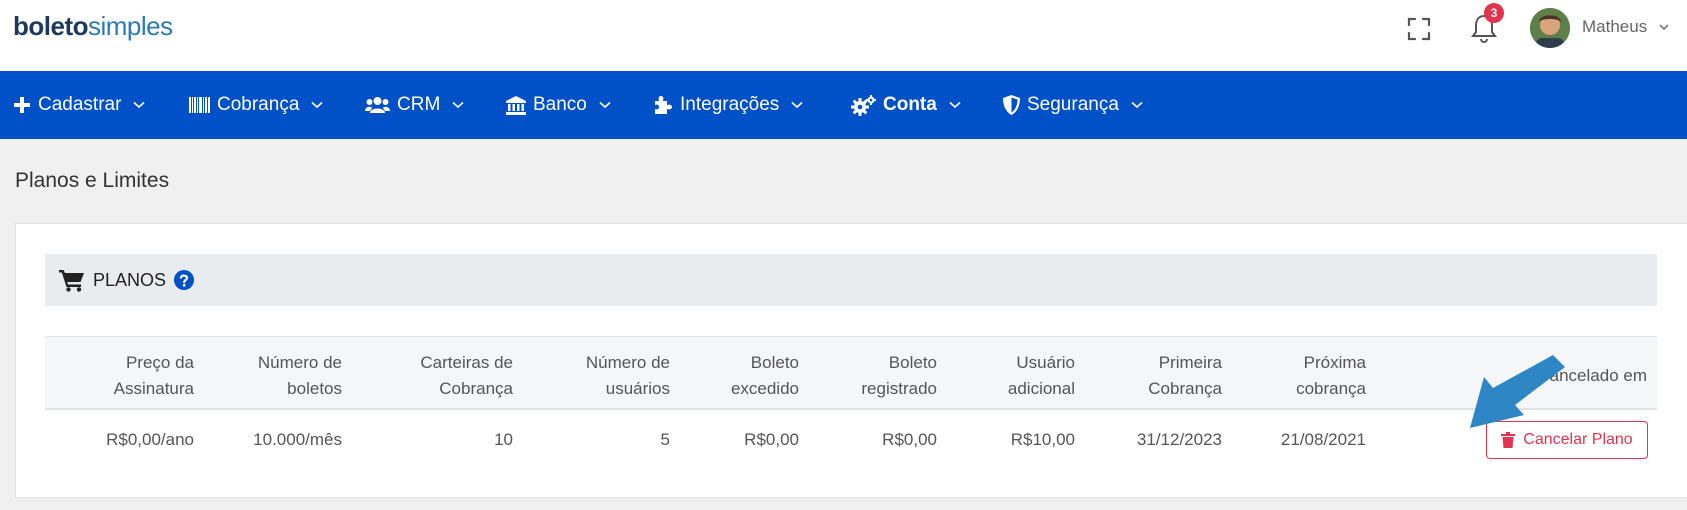  Describe the element at coordinates (93, 26) in the screenshot. I see `boleto-simples-logo: boletosimples` at that location.